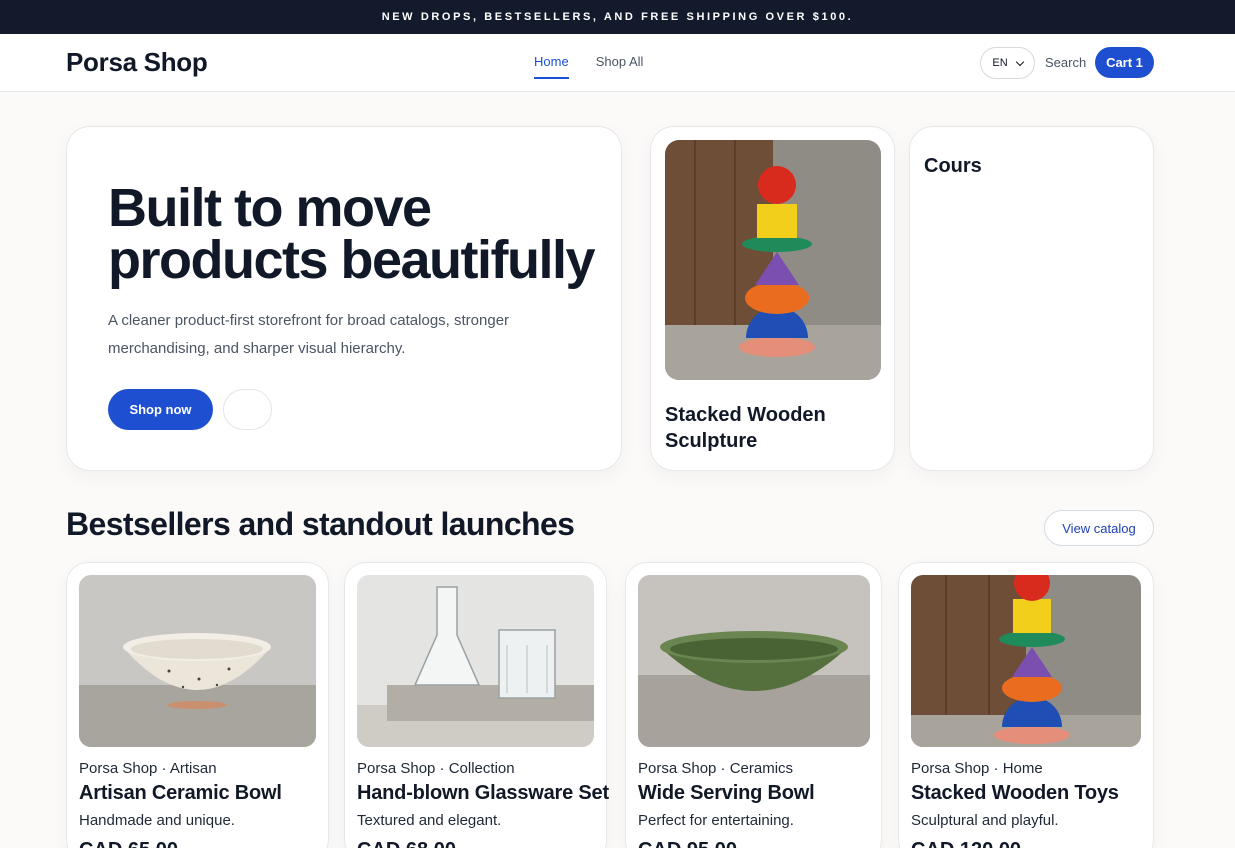  Describe the element at coordinates (551, 66) in the screenshot. I see `nav-home: Home` at that location.